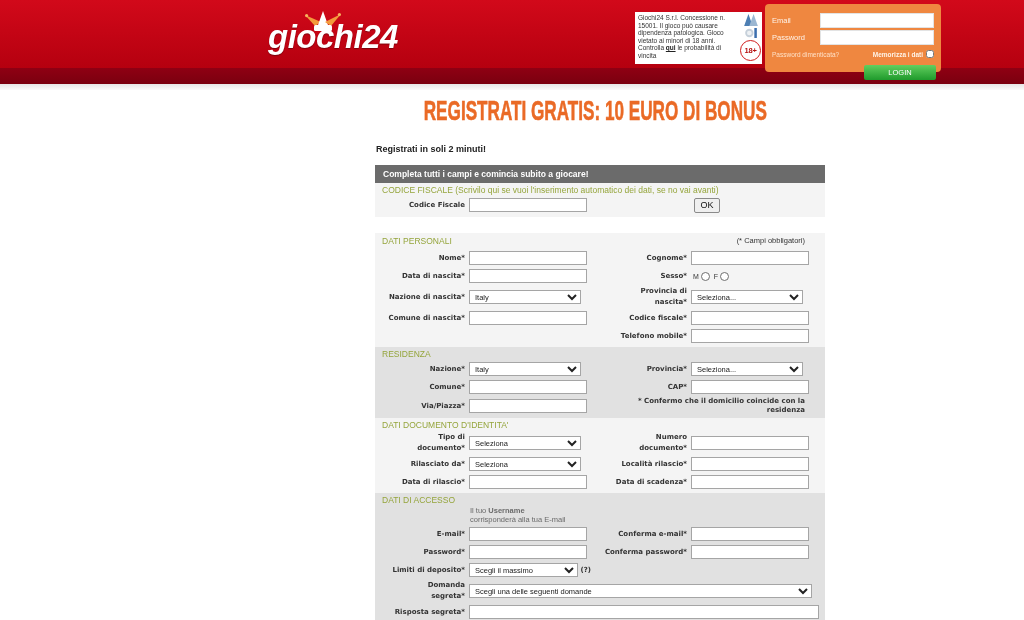  What do you see at coordinates (930, 54) in the screenshot?
I see `remember-checkbox` at bounding box center [930, 54].